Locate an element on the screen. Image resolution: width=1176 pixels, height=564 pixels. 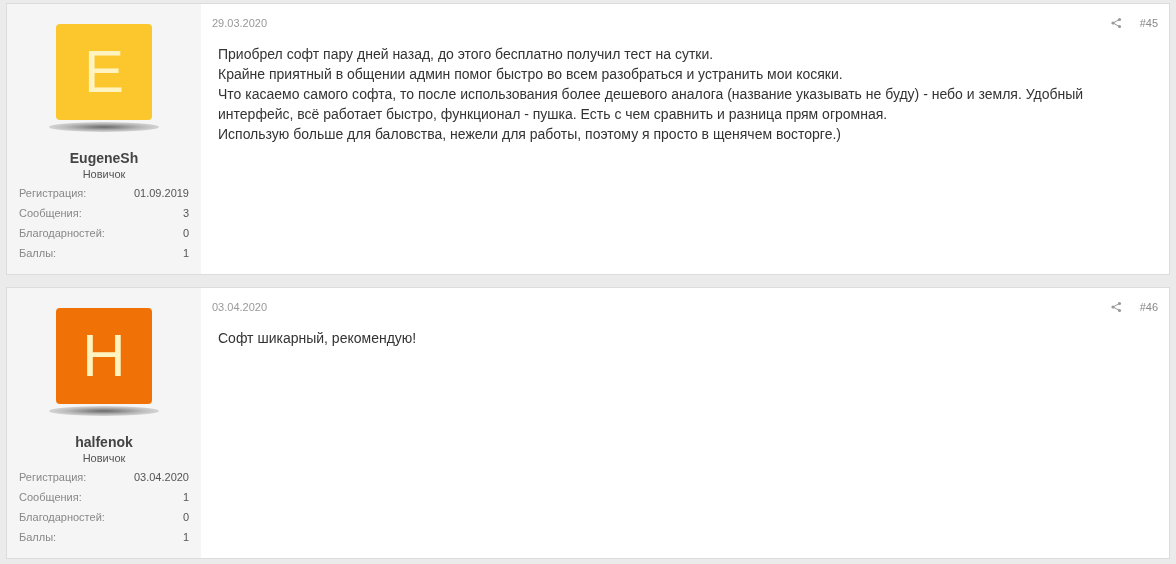
username: EugeneSh is located at coordinates (104, 158).